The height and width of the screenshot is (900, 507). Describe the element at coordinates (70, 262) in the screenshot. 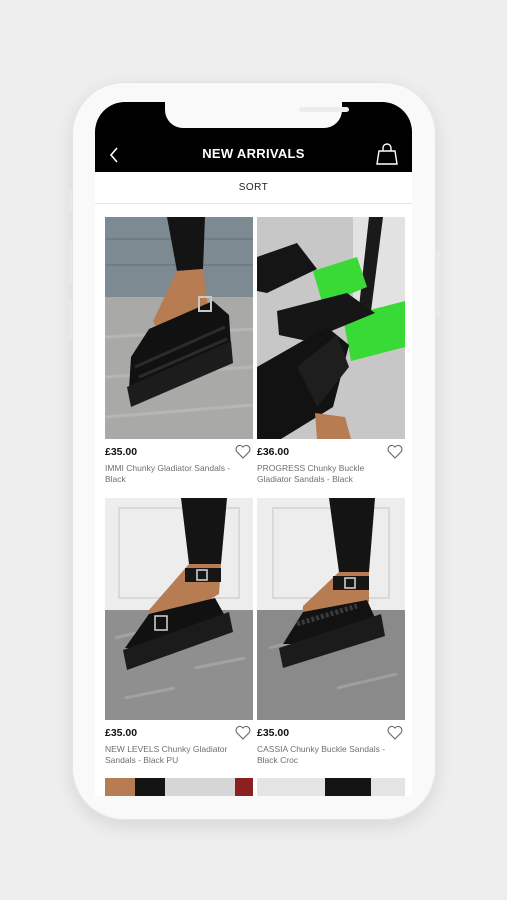

I see `phone-volume-up` at that location.